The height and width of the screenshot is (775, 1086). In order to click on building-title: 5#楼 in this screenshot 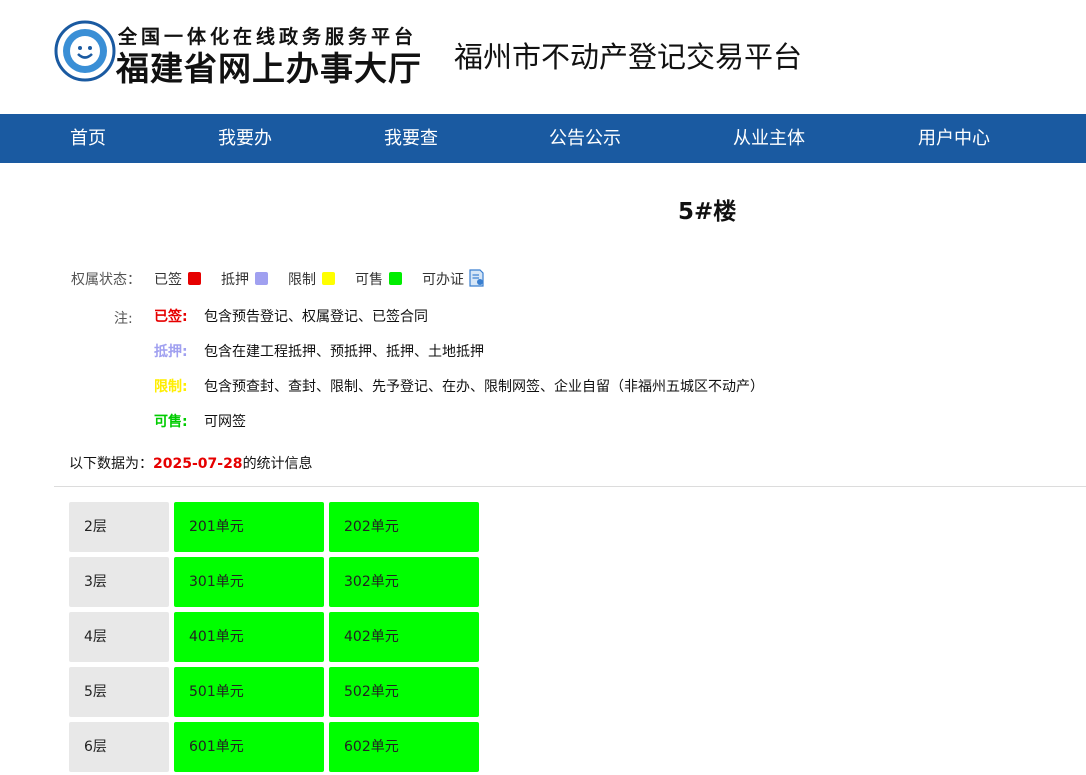, I will do `click(707, 212)`.